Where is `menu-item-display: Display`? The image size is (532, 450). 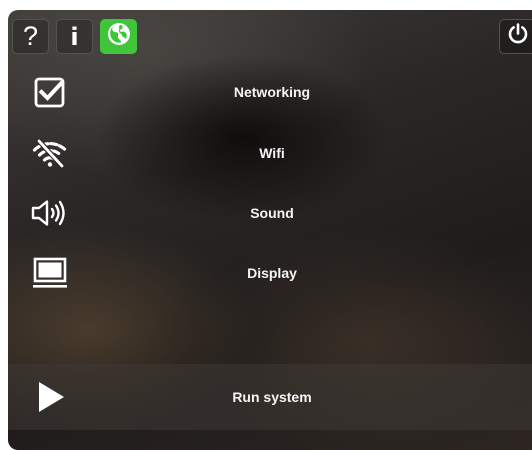
menu-item-display: Display is located at coordinates (270, 273).